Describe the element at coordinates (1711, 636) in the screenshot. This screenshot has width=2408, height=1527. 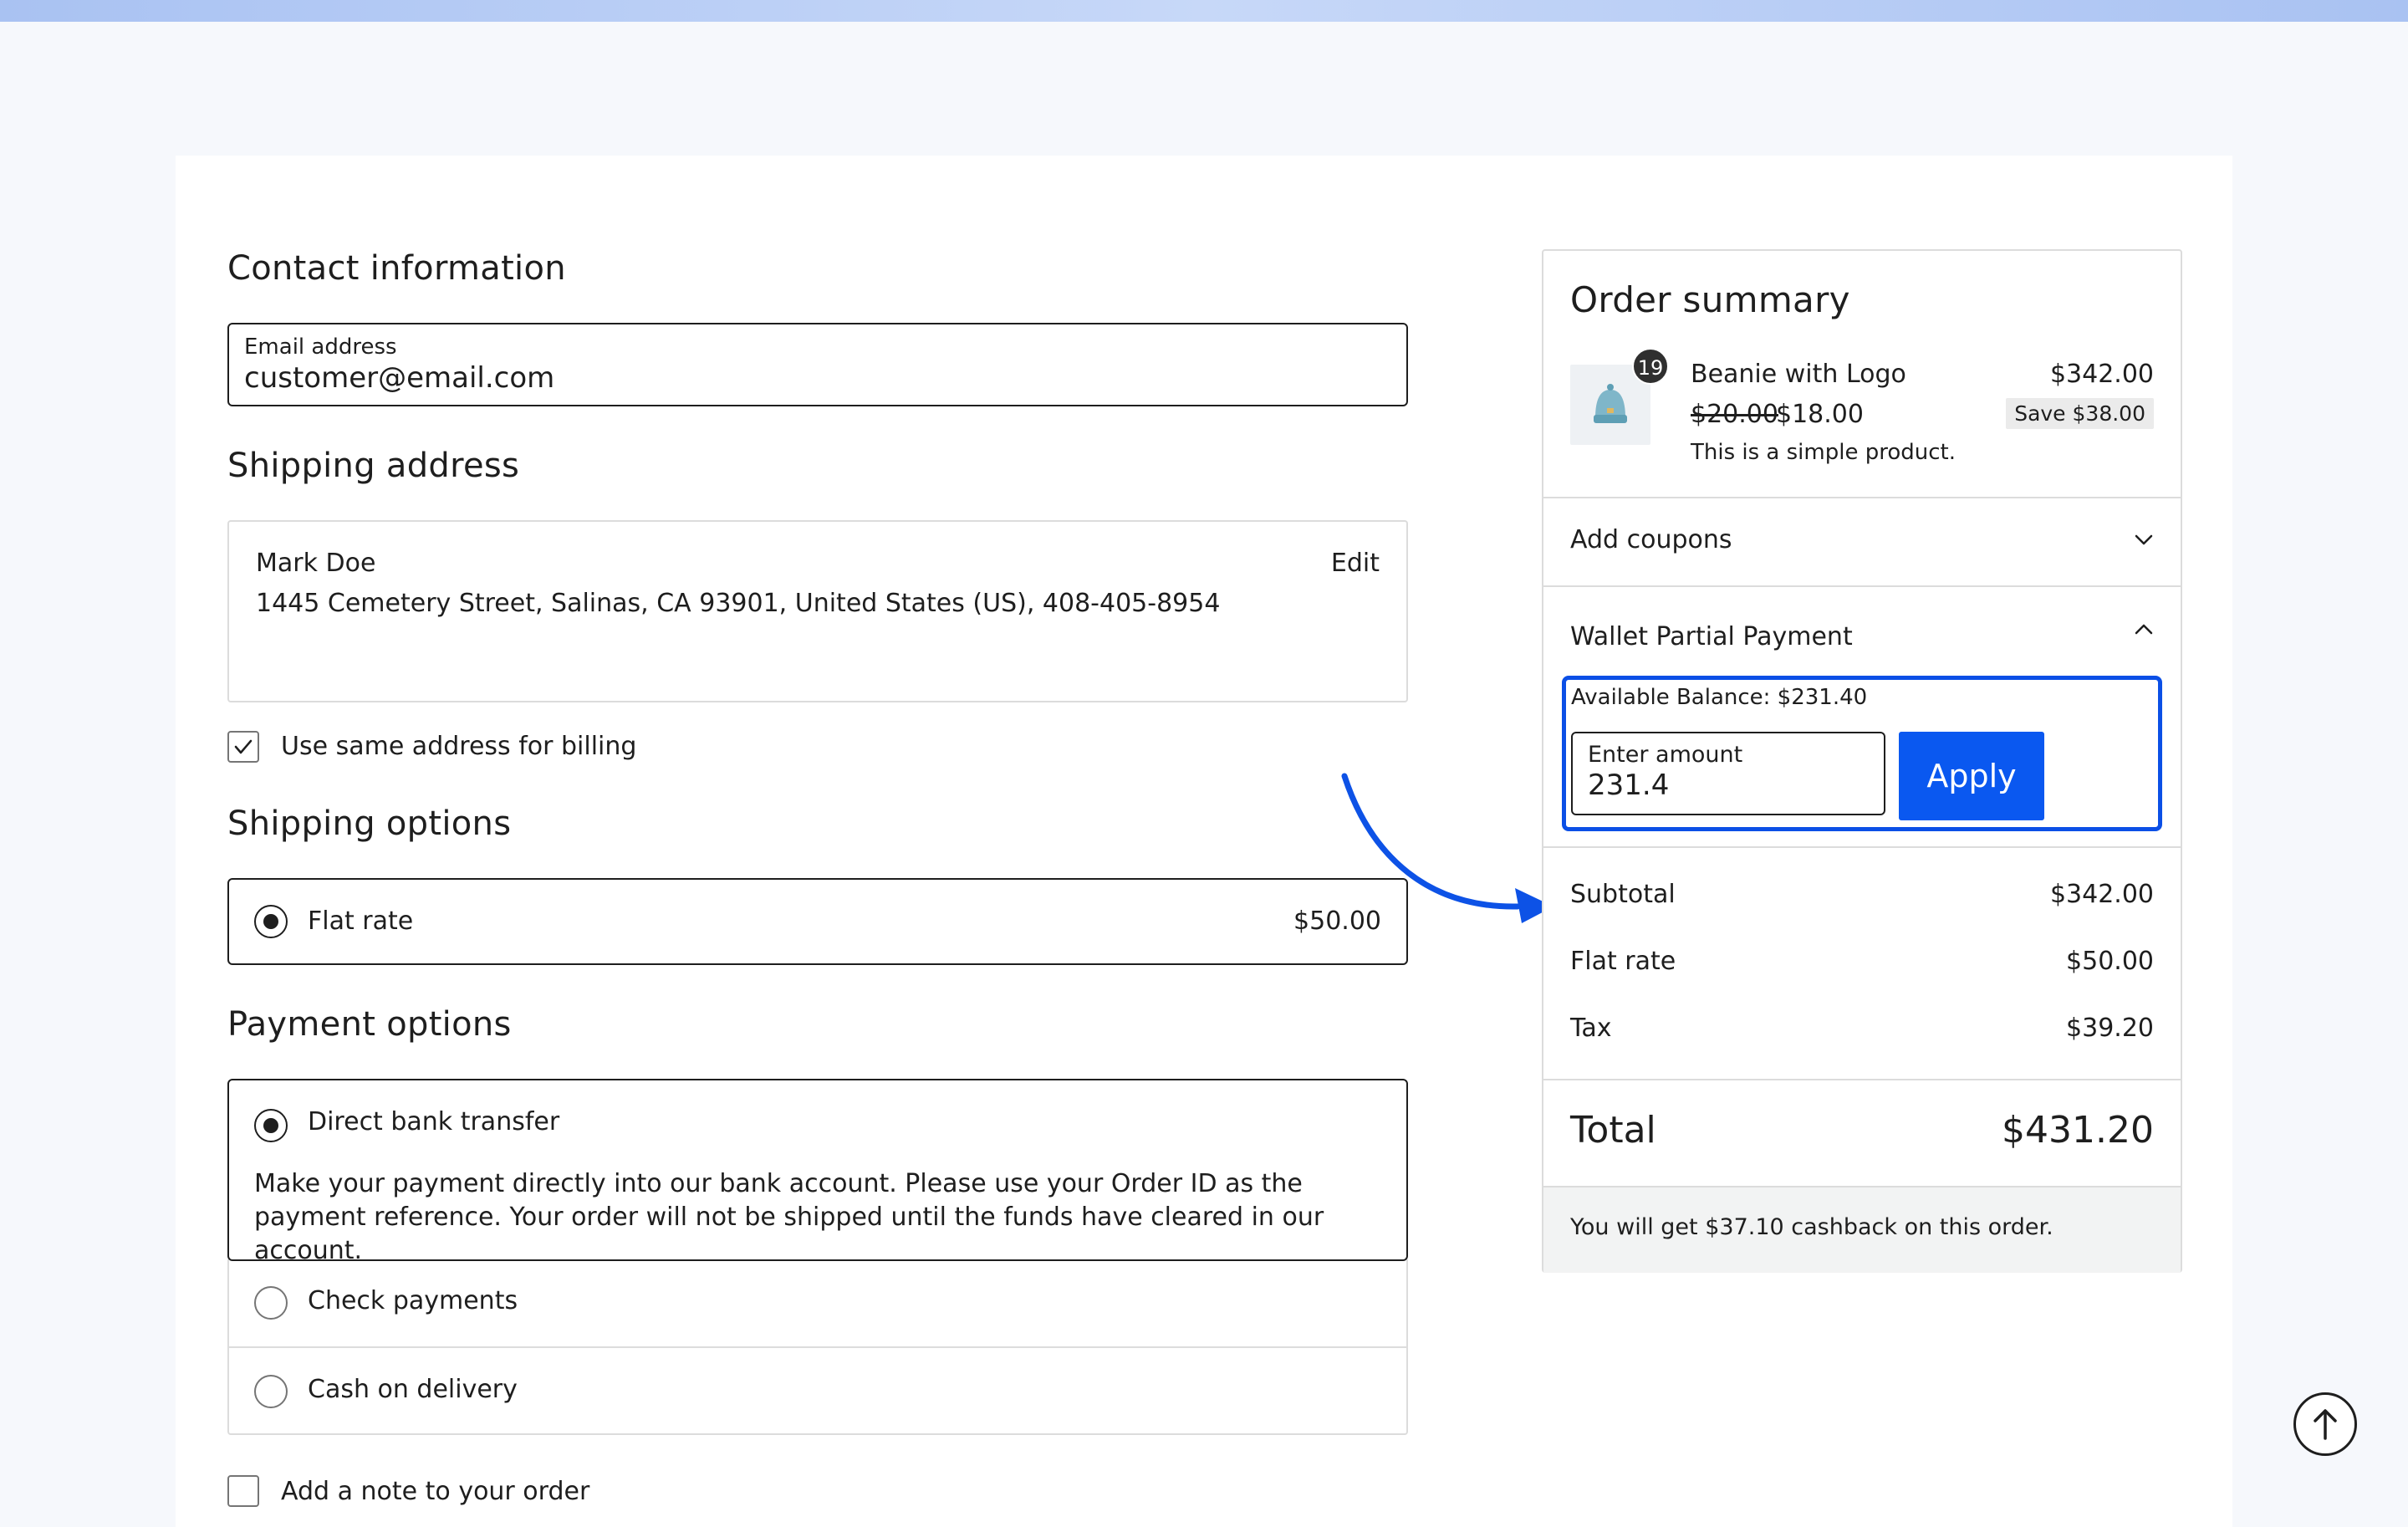
I see `wallet-label: Wallet Partial Payment` at that location.